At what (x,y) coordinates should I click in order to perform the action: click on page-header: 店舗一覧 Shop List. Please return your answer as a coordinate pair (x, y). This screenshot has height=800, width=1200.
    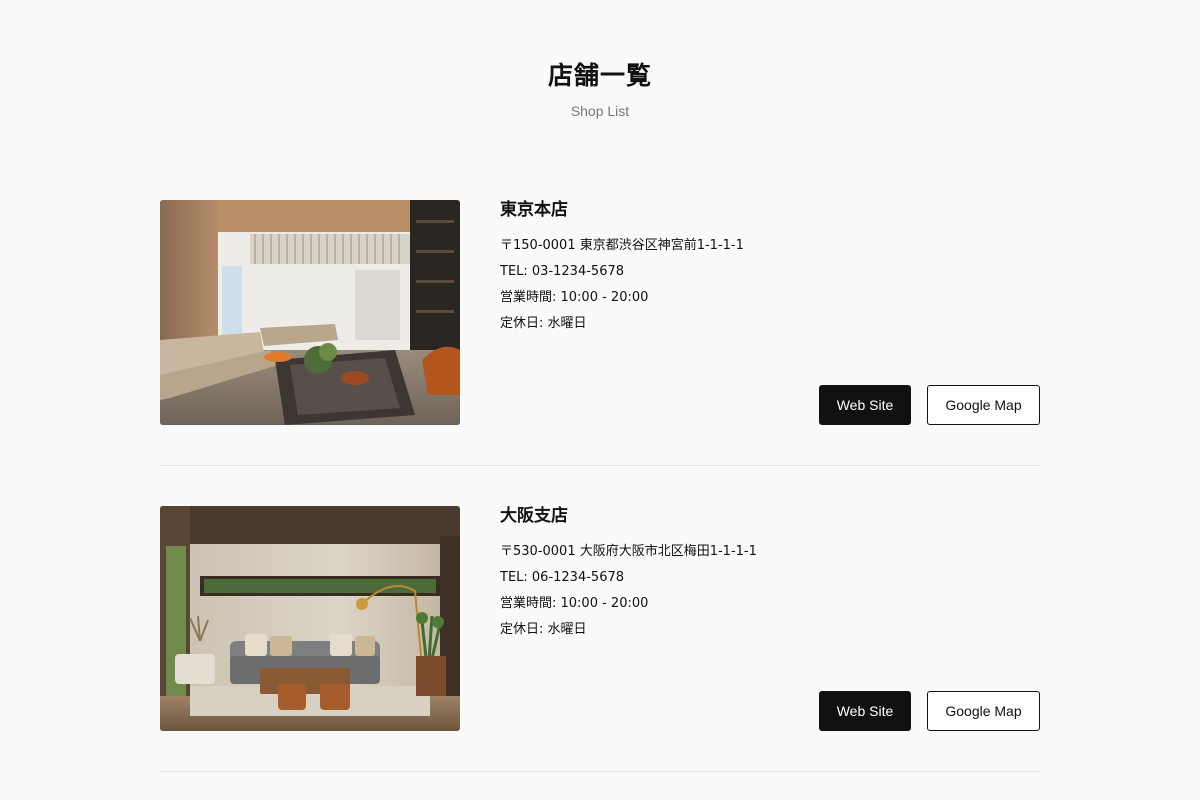
    Looking at the image, I should click on (600, 89).